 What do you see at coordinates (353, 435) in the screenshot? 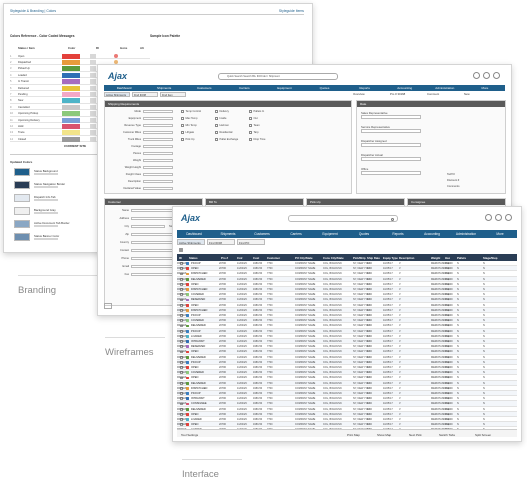
I see `if-footer-action: Print Map` at bounding box center [353, 435].